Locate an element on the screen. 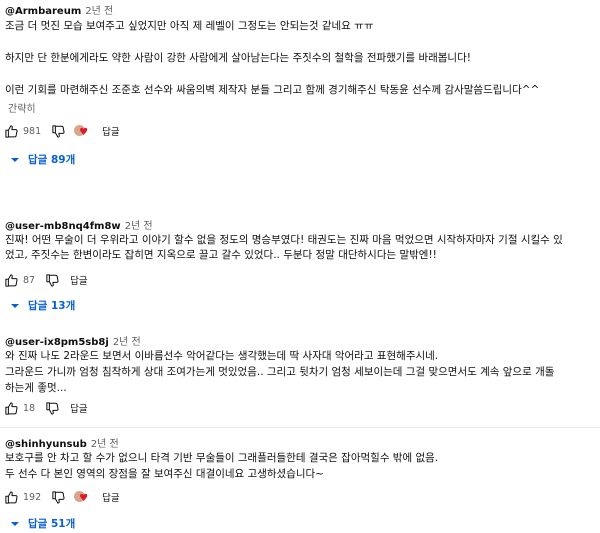 This screenshot has width=600, height=533. author-handle: @shinhyunsub is located at coordinates (46, 444).